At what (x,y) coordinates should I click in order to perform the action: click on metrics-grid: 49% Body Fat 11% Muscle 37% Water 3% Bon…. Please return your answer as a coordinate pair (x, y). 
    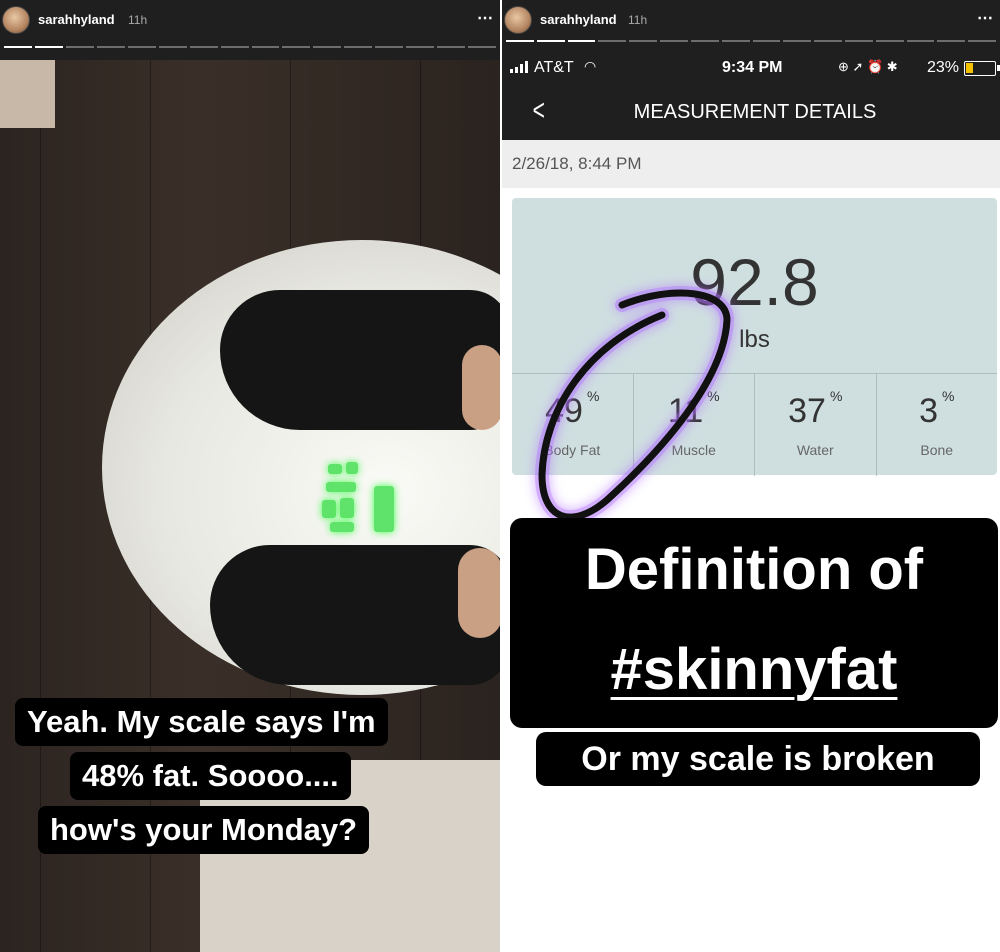
    Looking at the image, I should click on (754, 424).